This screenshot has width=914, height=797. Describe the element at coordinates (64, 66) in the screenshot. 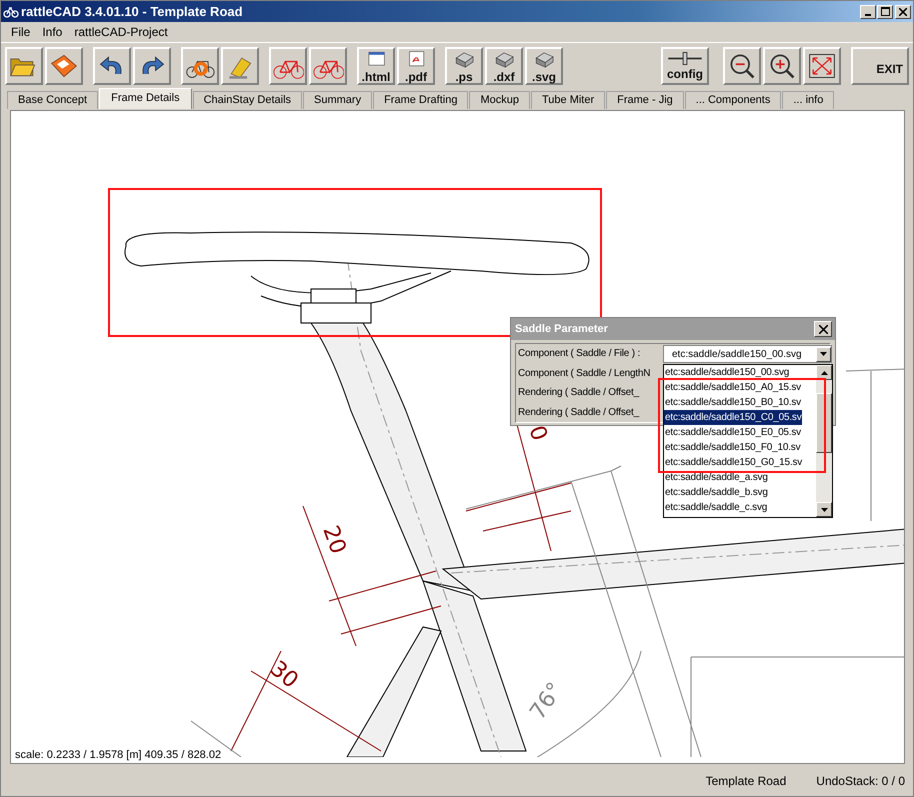

I see `save-button` at that location.